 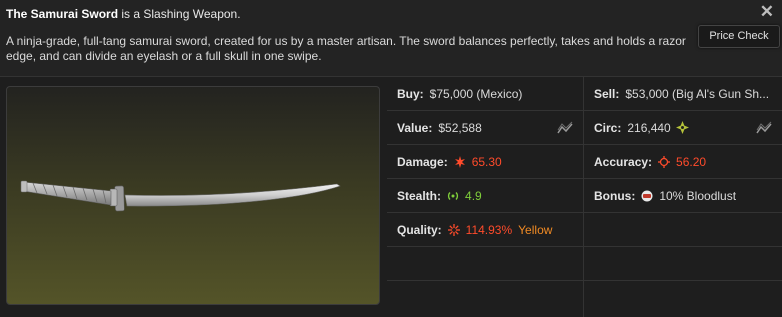 I want to click on sell-label: Sell:, so click(x=607, y=93).